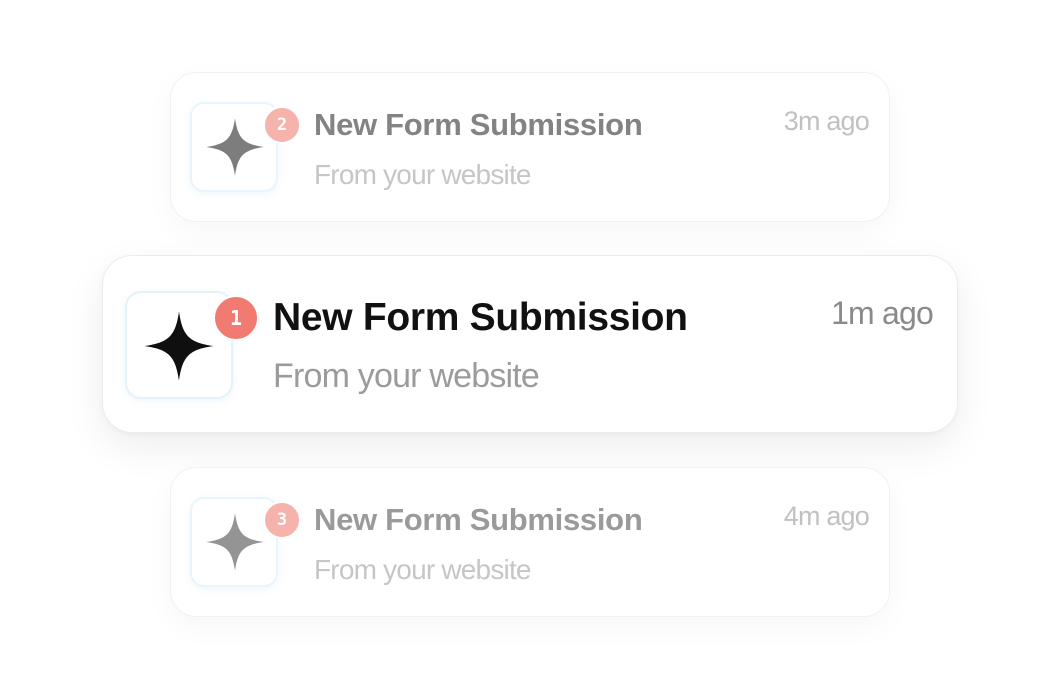  I want to click on notification-timestamp: 3m ago, so click(826, 121).